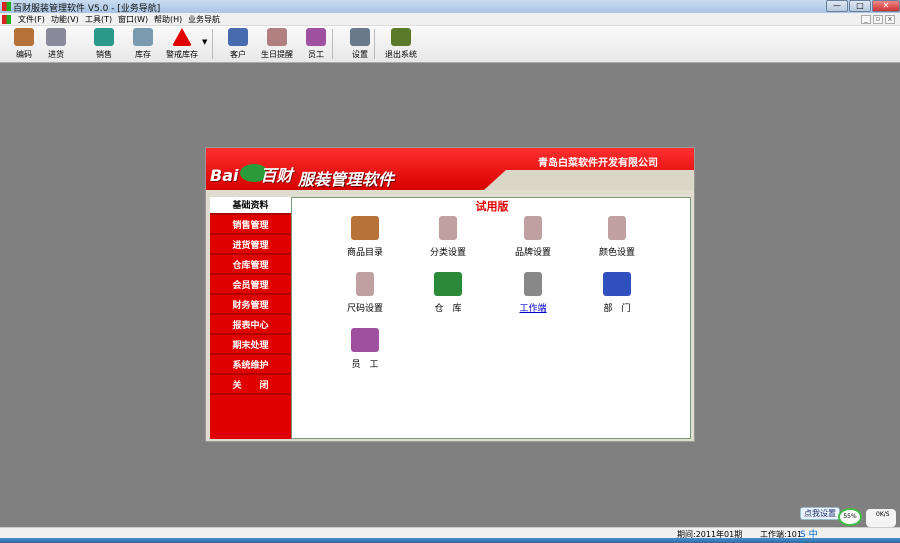 The image size is (900, 543). I want to click on toolbar-label: 客户, so click(238, 54).